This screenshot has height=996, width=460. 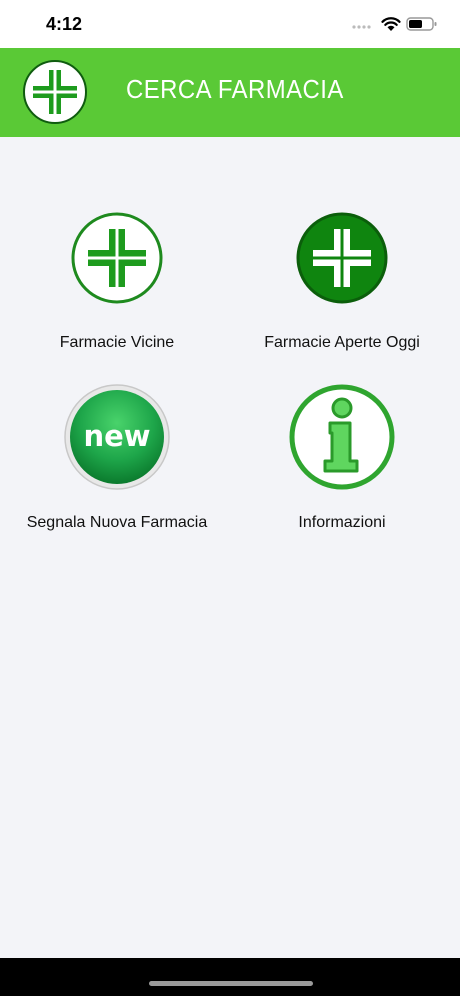 What do you see at coordinates (361, 27) in the screenshot?
I see `signal-icon` at bounding box center [361, 27].